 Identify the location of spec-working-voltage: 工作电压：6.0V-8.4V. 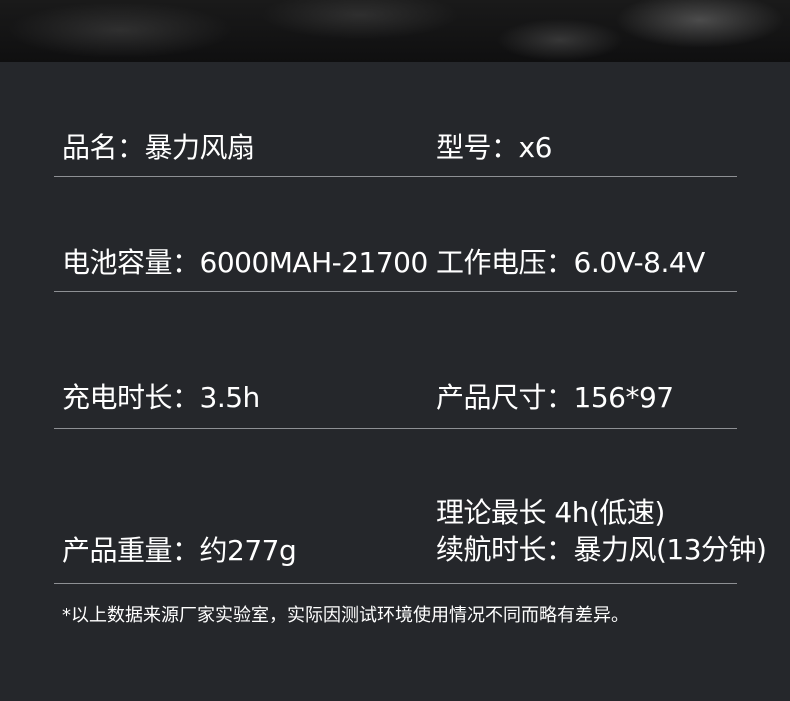
(570, 262).